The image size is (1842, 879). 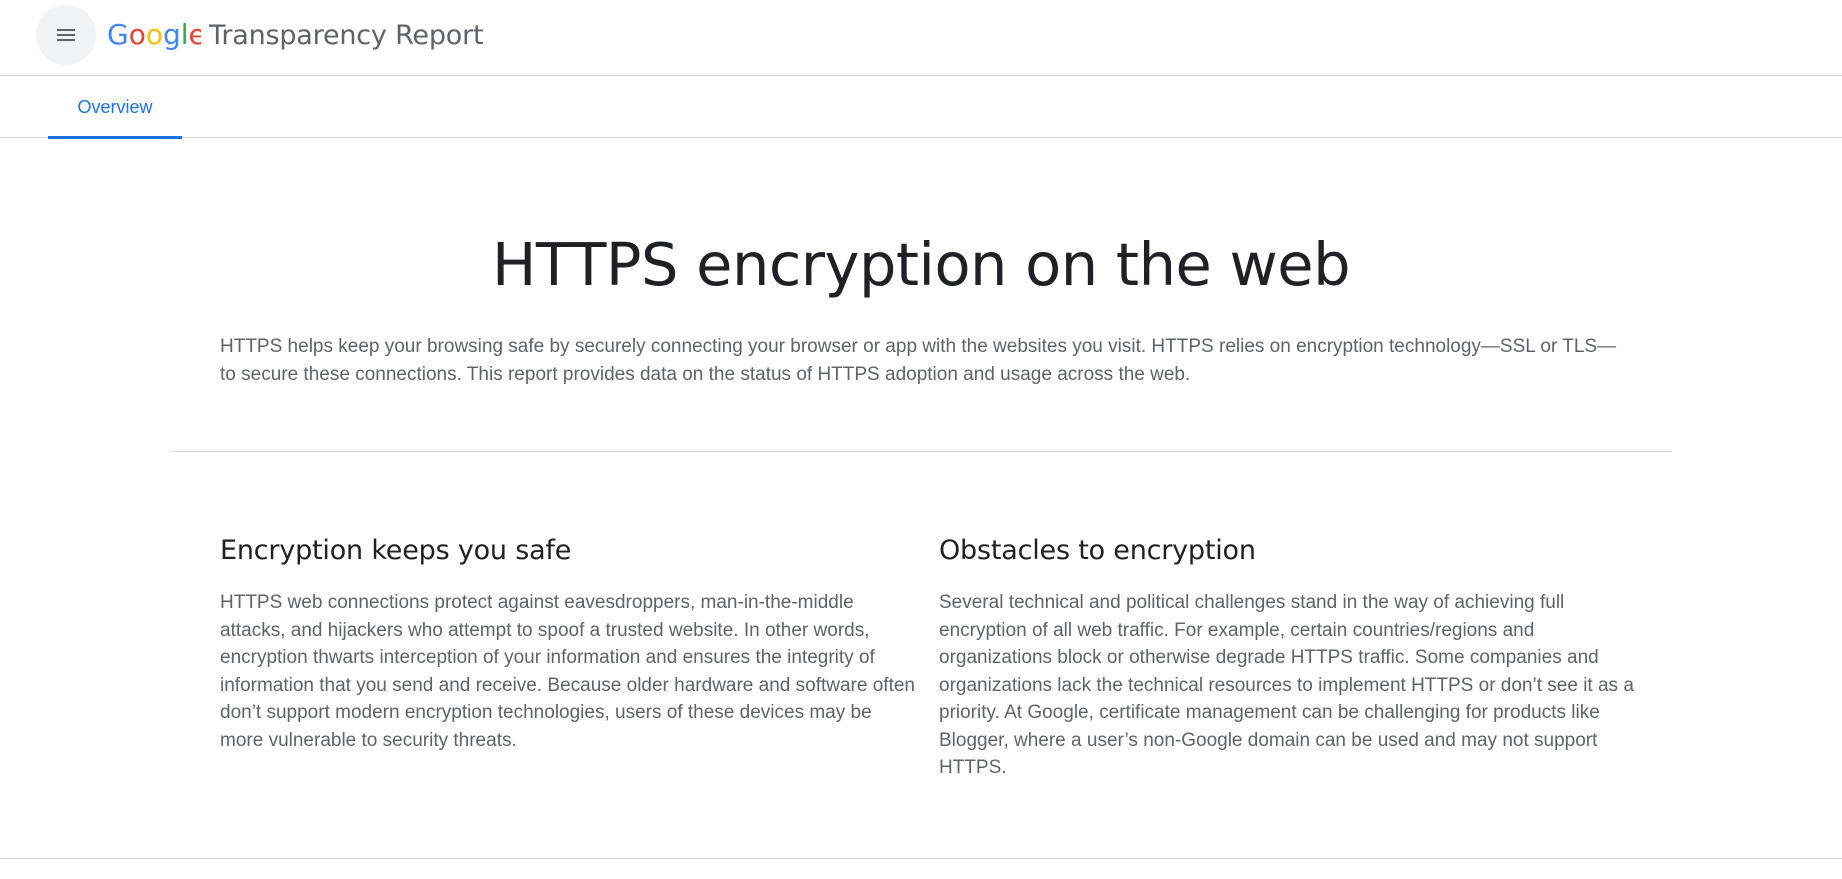 What do you see at coordinates (115, 137) in the screenshot?
I see `active-tab-indicator` at bounding box center [115, 137].